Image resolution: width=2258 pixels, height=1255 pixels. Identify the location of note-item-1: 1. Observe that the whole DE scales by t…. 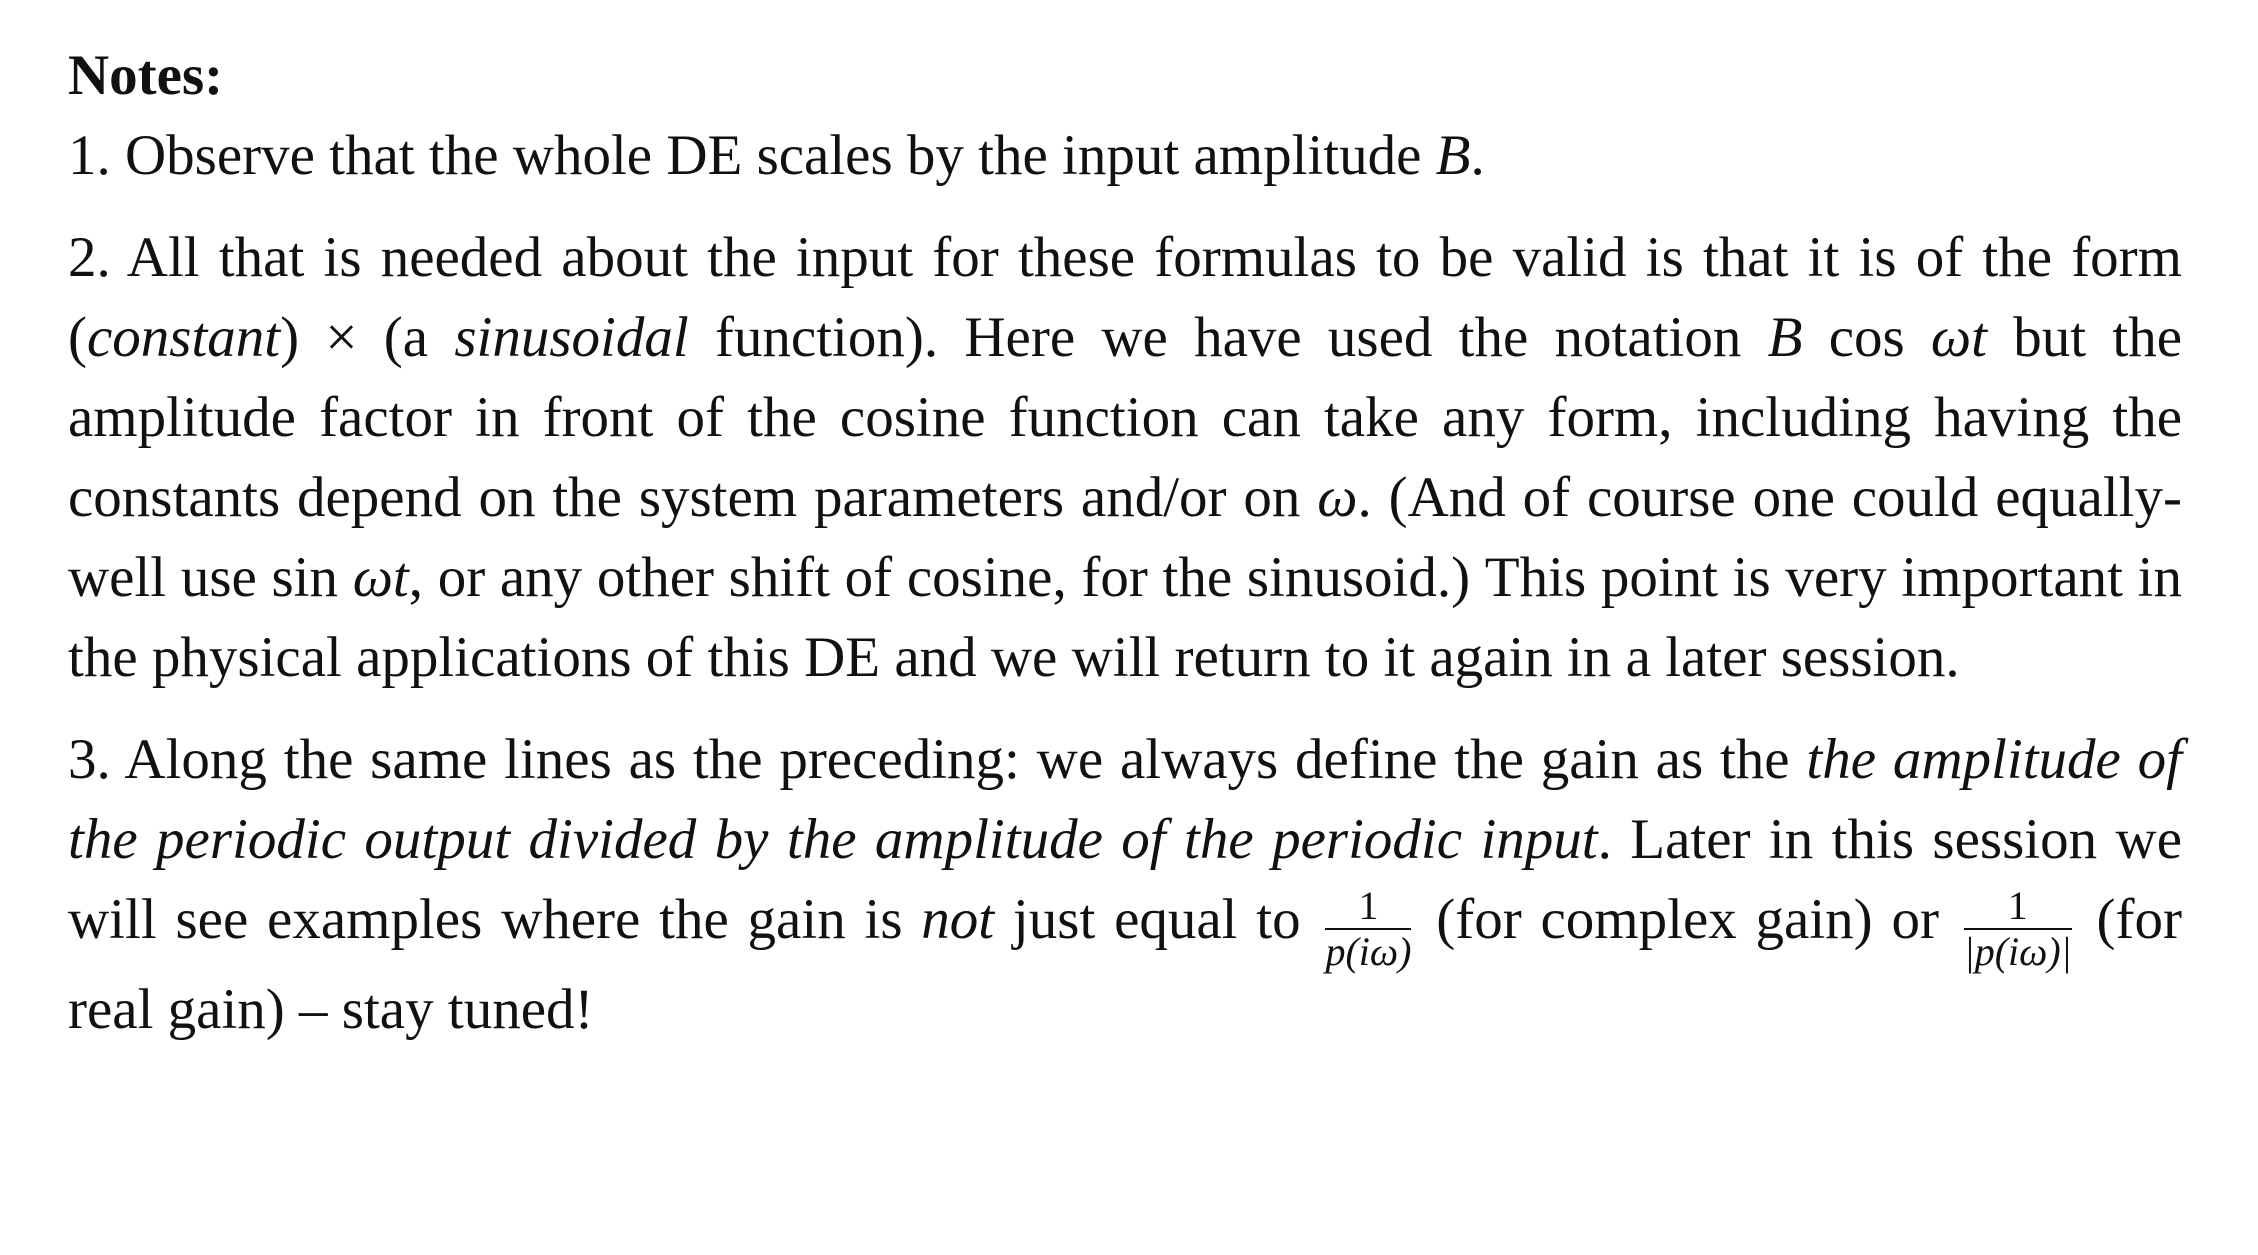
(1125, 156).